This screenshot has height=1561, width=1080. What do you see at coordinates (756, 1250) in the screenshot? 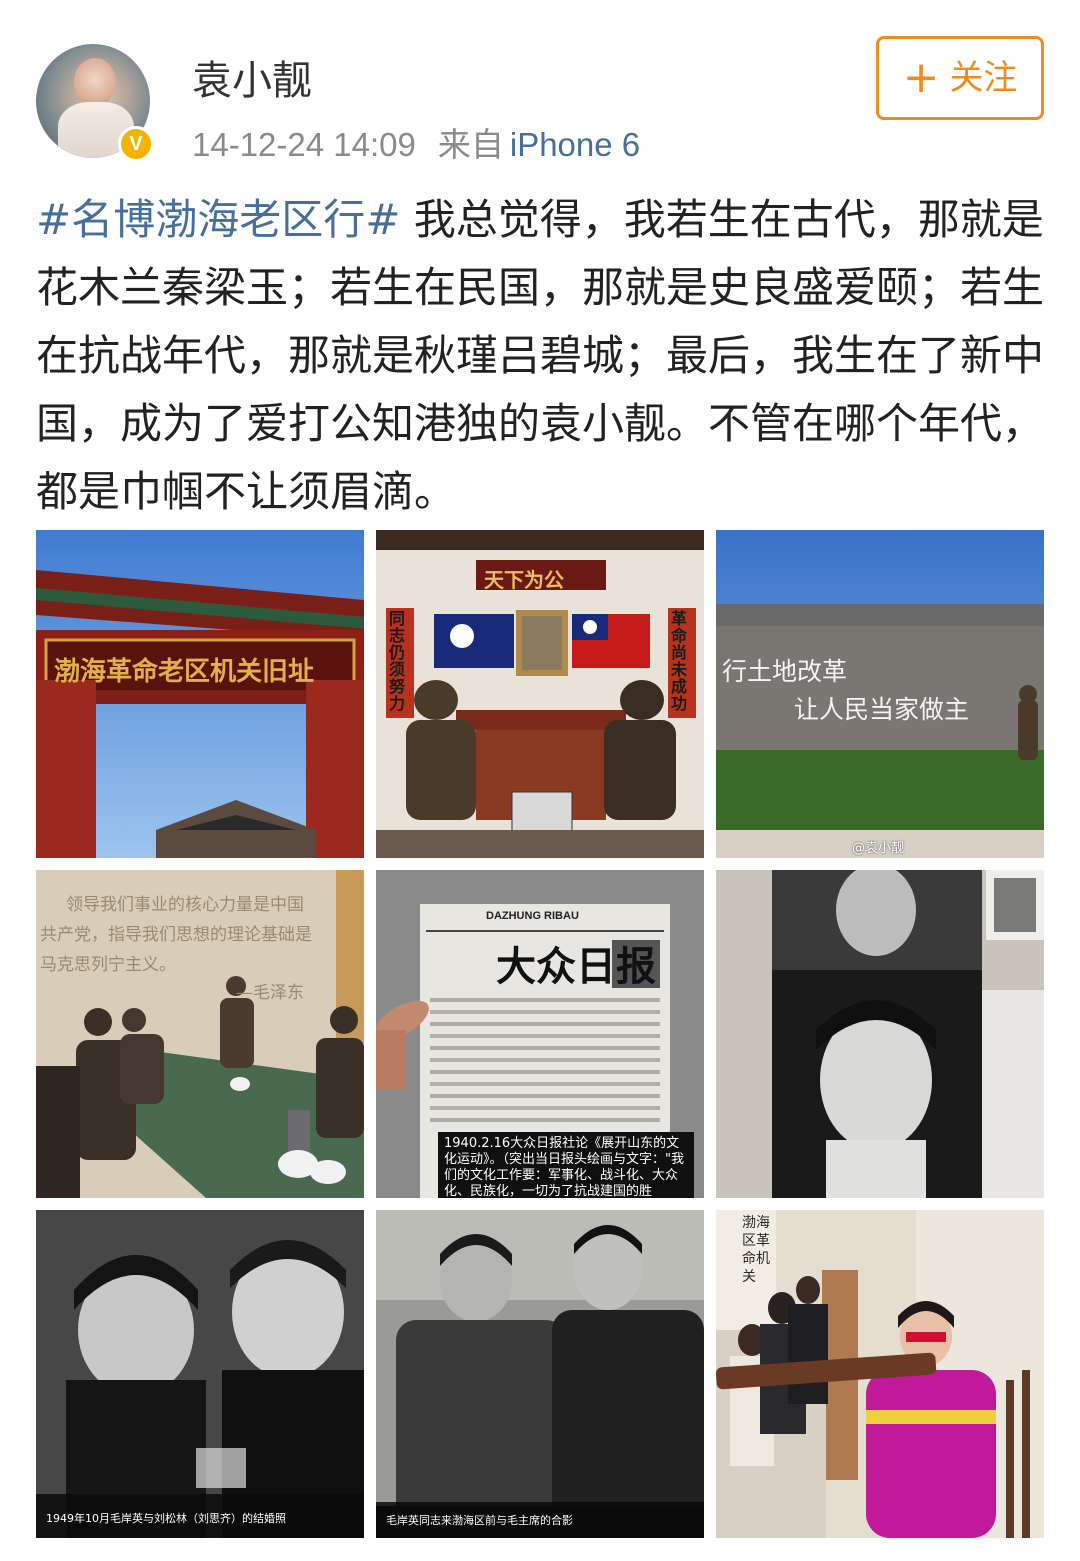
I see `wall-sign-text: 渤海区革命机关` at bounding box center [756, 1250].